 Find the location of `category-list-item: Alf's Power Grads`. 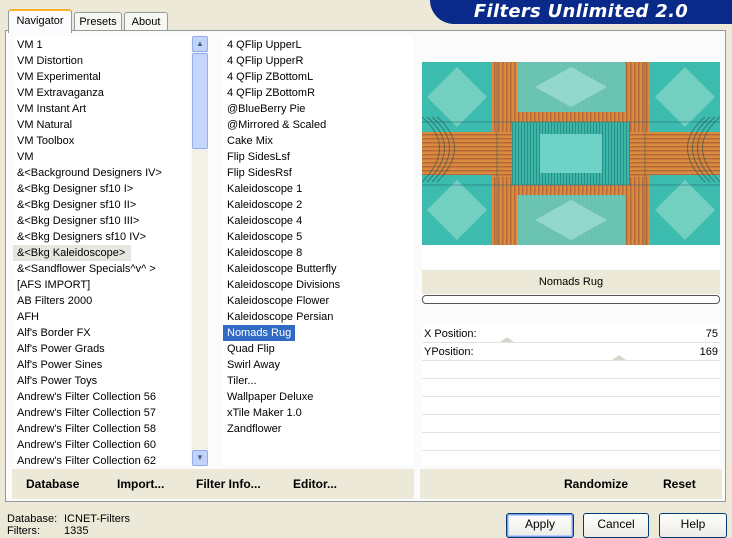

category-list-item: Alf's Power Grads is located at coordinates (102, 349).